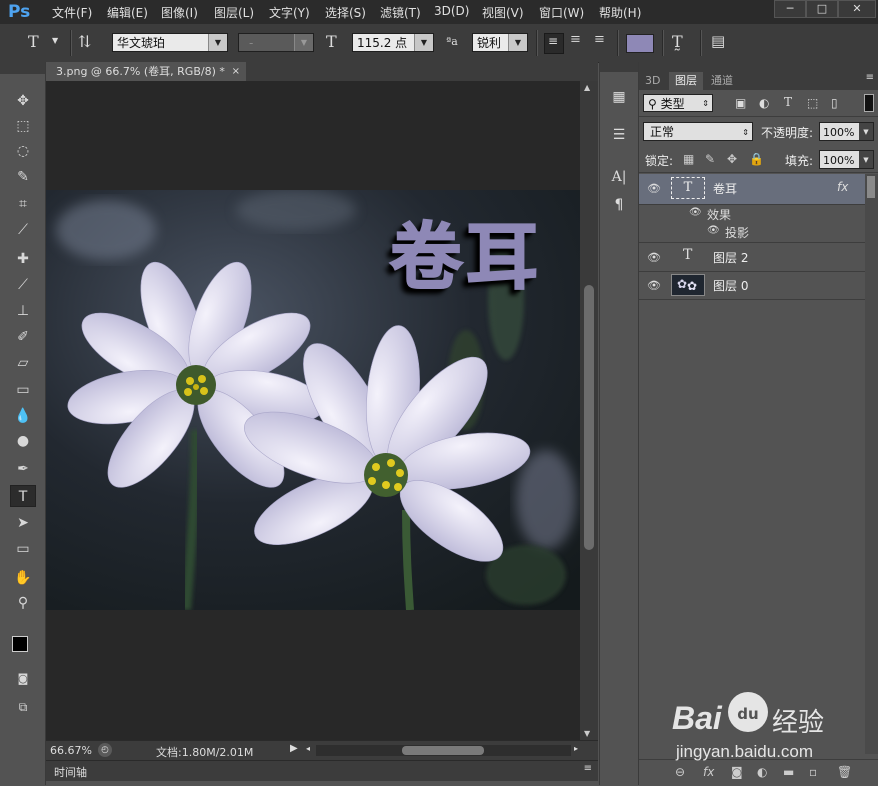  Describe the element at coordinates (23, 603) in the screenshot. I see `zoom-tool-icon: ⚲` at that location.